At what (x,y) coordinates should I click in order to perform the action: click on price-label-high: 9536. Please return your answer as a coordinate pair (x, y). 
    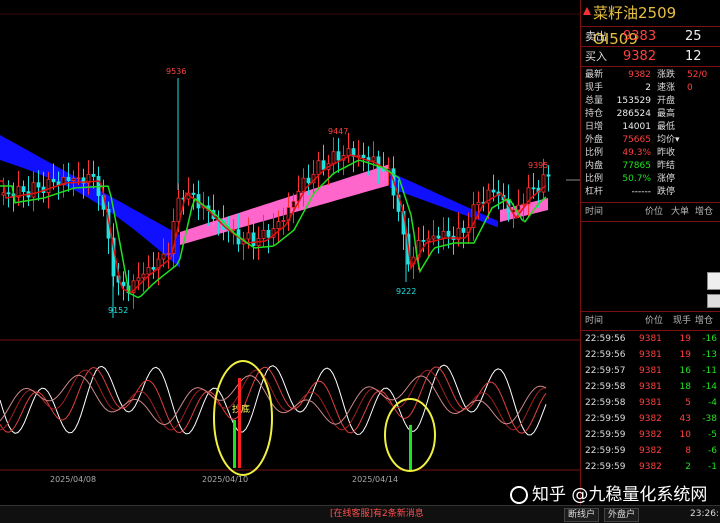
    Looking at the image, I should click on (176, 71).